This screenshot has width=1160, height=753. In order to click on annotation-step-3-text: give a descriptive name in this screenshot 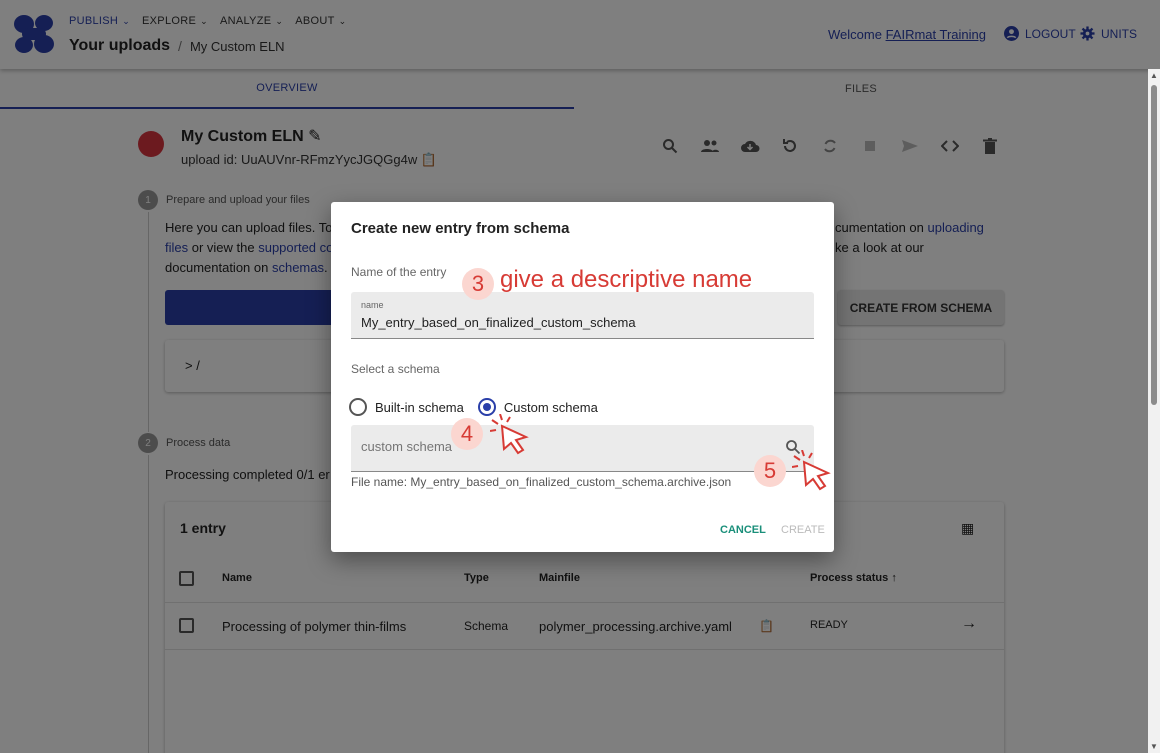, I will do `click(626, 279)`.